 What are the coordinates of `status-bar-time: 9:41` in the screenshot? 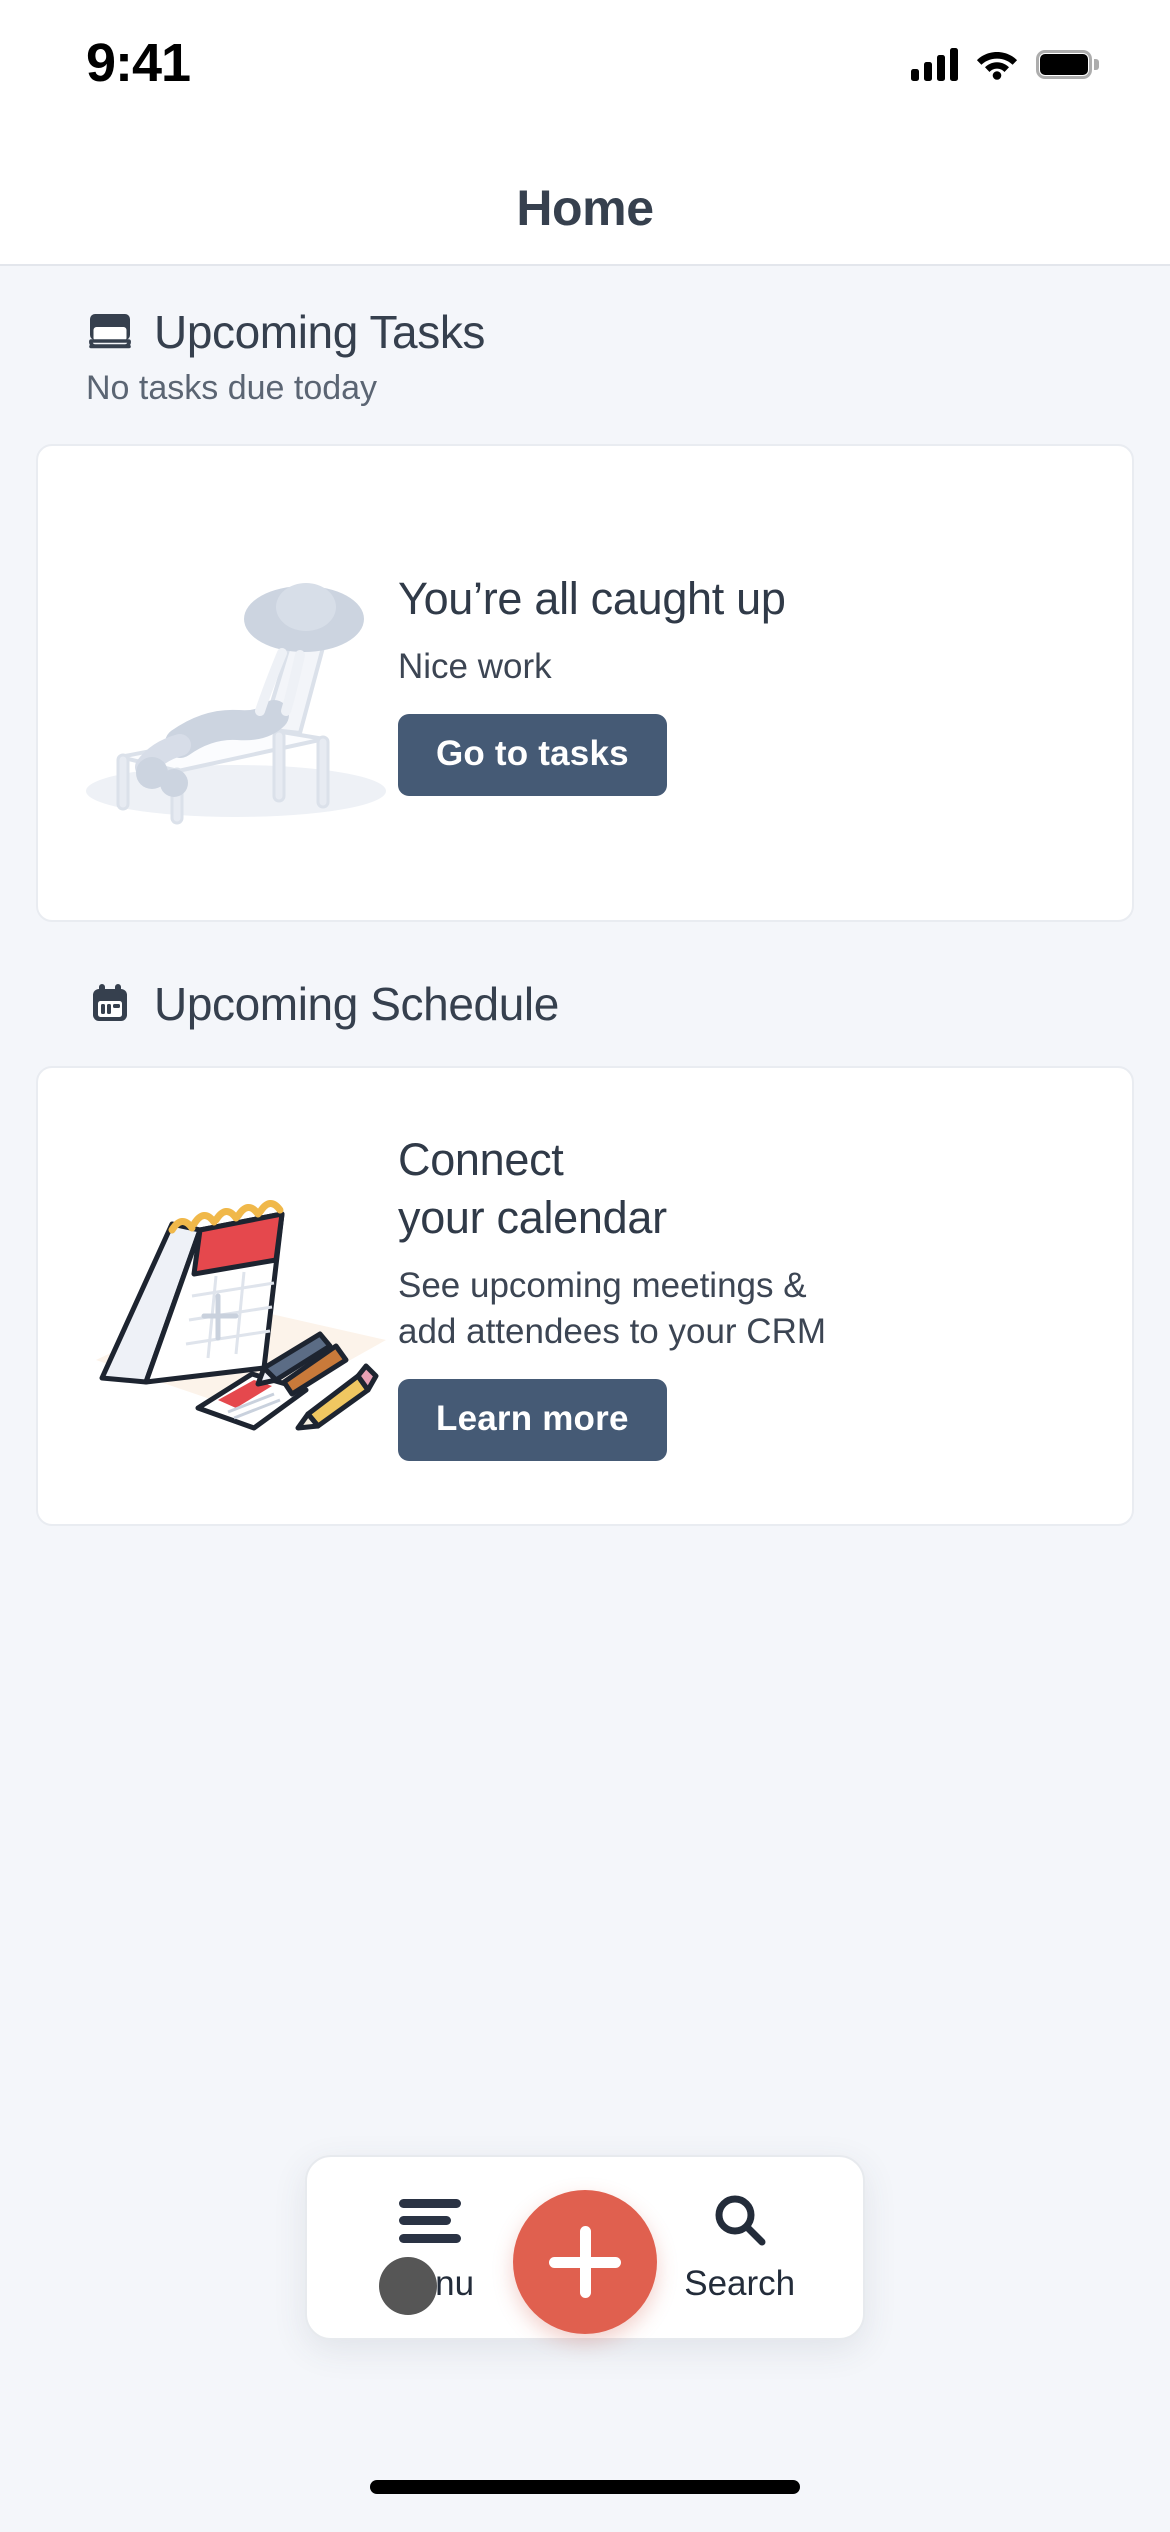 It's located at (138, 63).